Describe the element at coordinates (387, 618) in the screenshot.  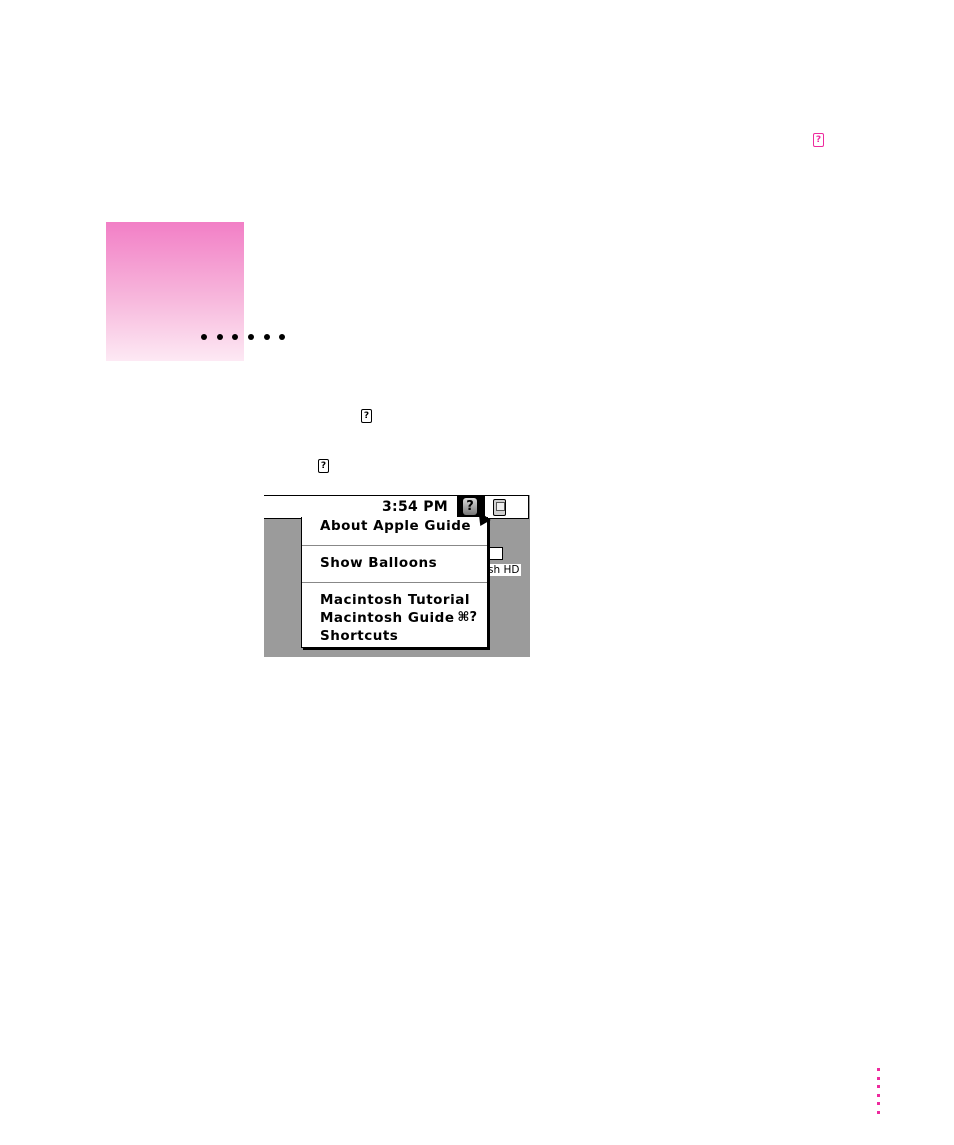
I see `menu-item-macintosh-guide: Macintosh Guide` at that location.